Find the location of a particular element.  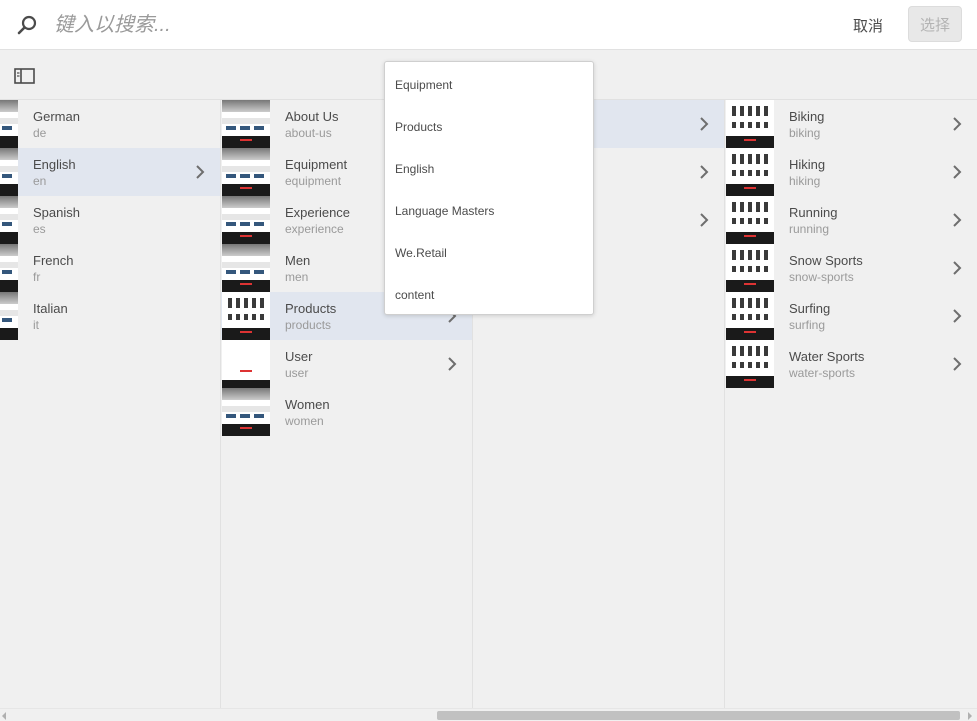

rail-toggle-icon is located at coordinates (25, 76).